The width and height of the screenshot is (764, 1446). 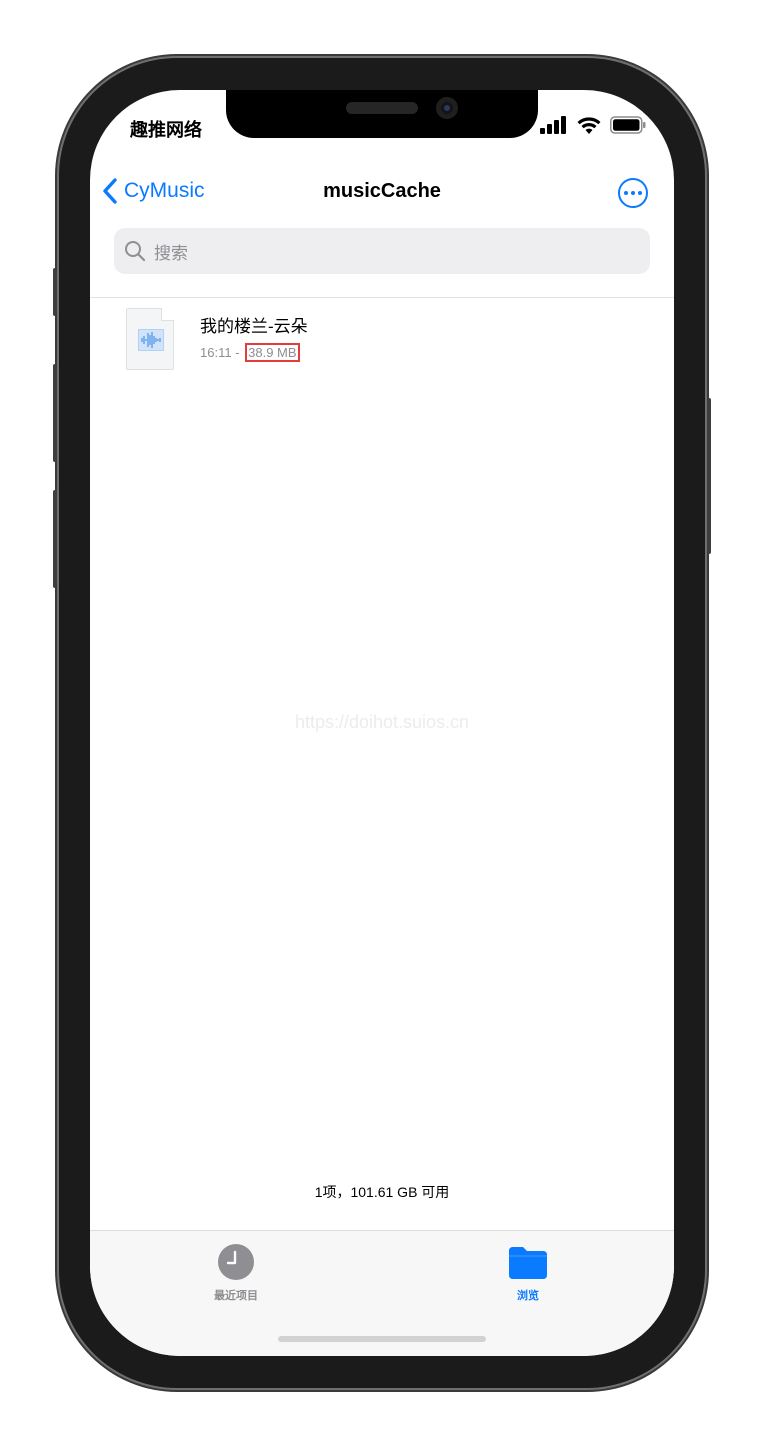 I want to click on file-size: 38.9 MB, so click(x=272, y=352).